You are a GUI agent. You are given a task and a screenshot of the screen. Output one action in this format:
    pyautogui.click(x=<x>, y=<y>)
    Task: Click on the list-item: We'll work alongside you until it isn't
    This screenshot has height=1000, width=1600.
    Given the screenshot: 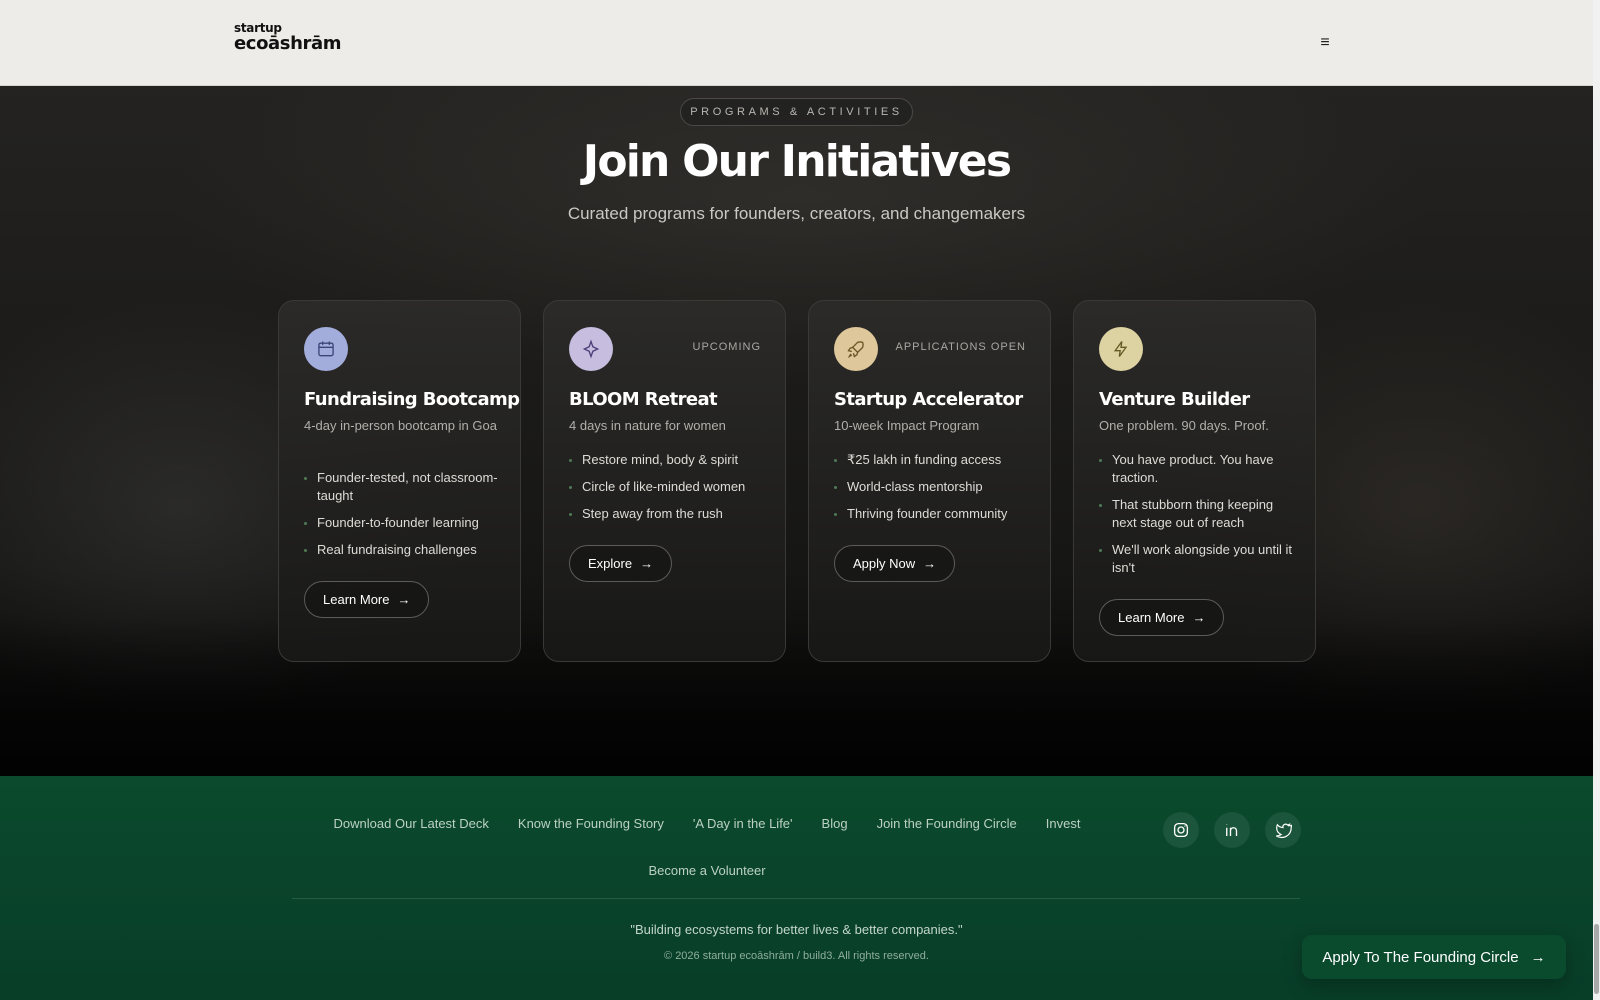 What is the action you would take?
    pyautogui.click(x=1199, y=559)
    